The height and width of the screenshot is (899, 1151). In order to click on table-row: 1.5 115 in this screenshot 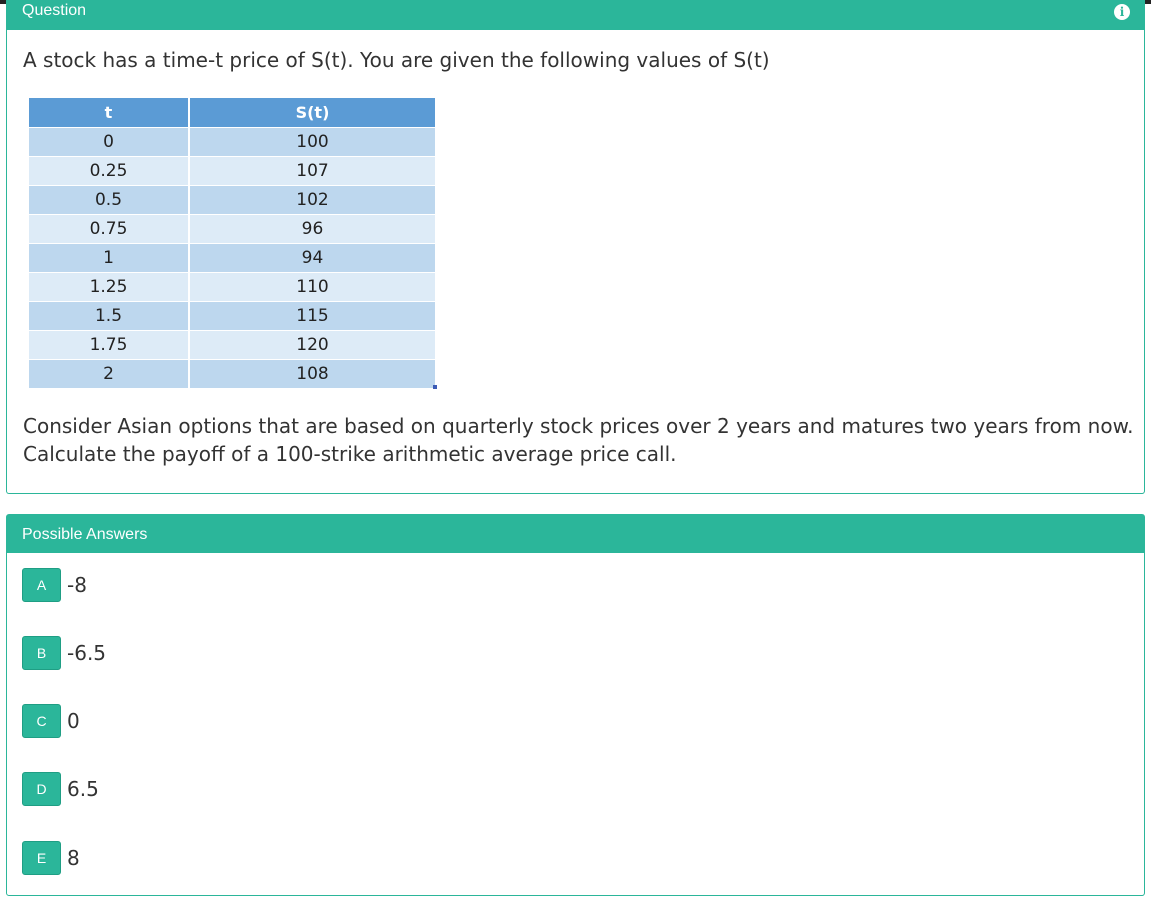, I will do `click(232, 316)`.